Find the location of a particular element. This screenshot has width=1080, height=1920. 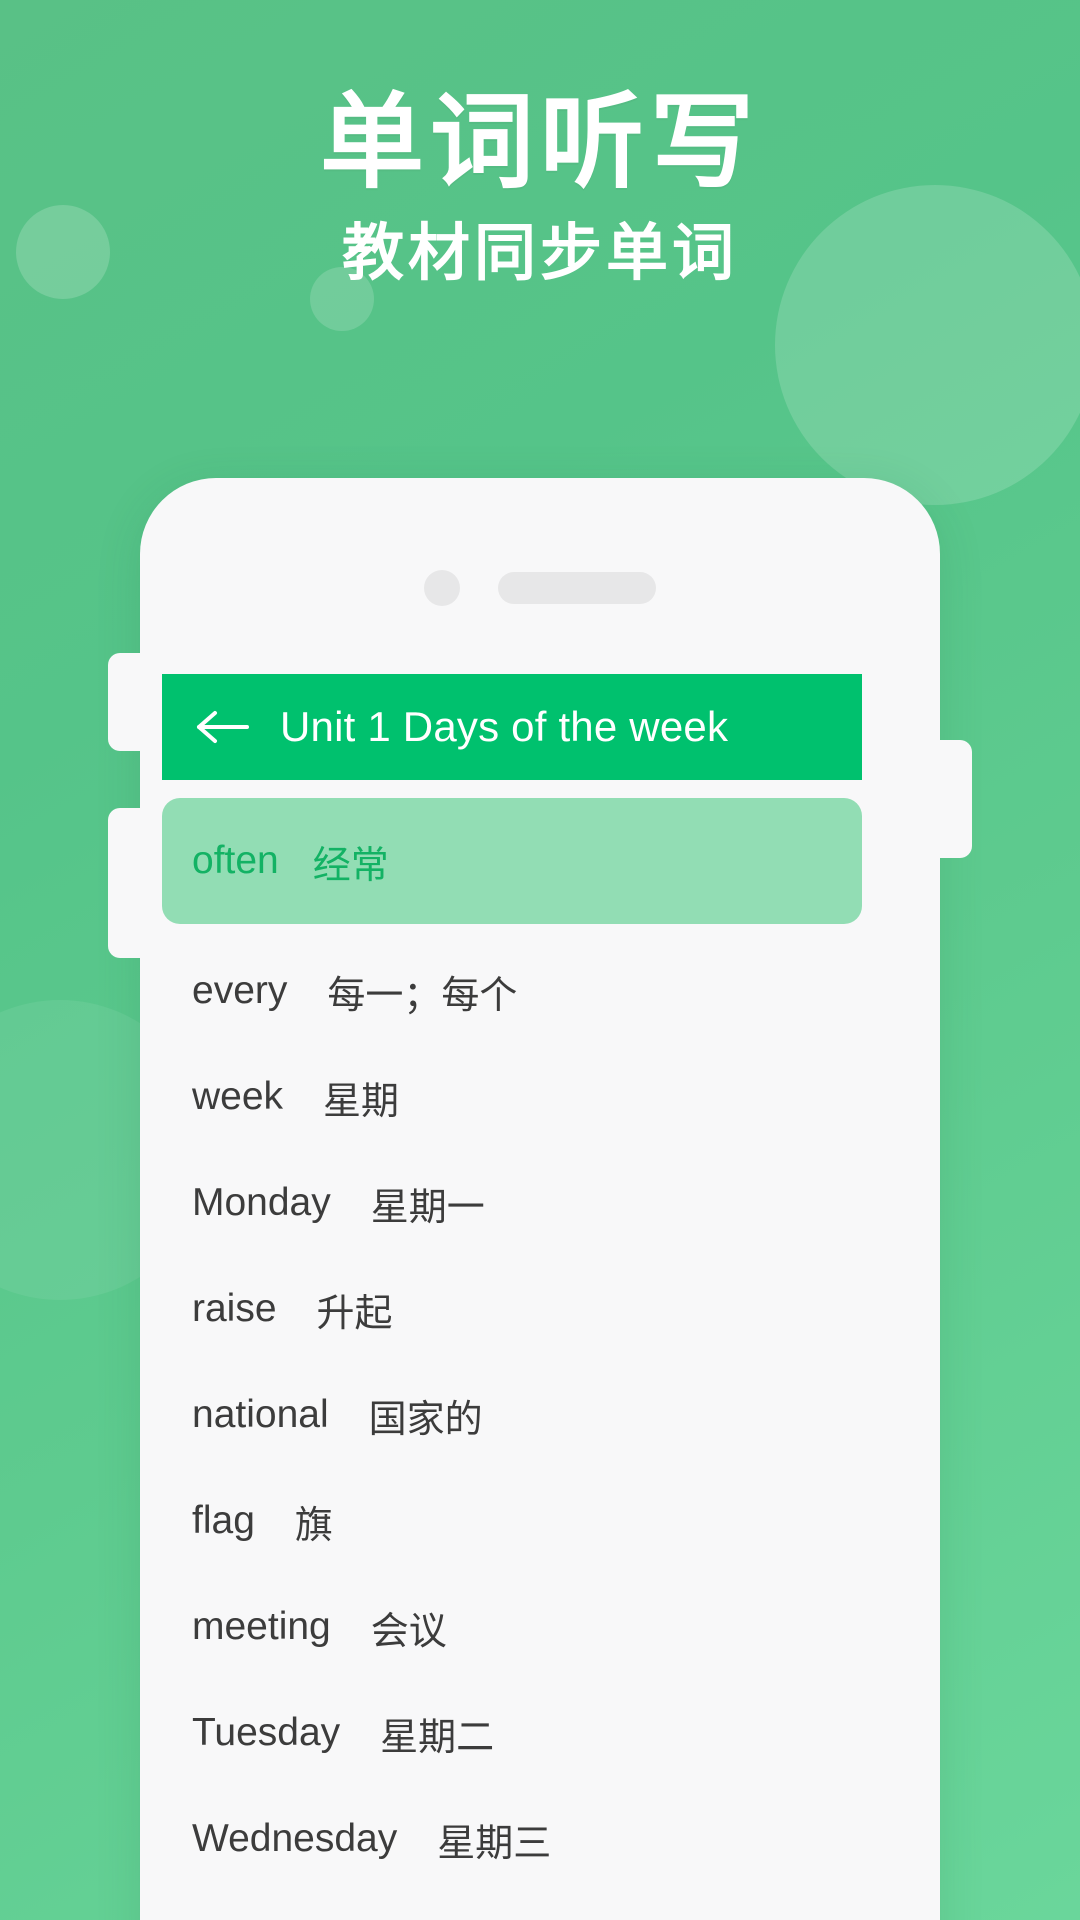

back-arrow-icon is located at coordinates (222, 727).